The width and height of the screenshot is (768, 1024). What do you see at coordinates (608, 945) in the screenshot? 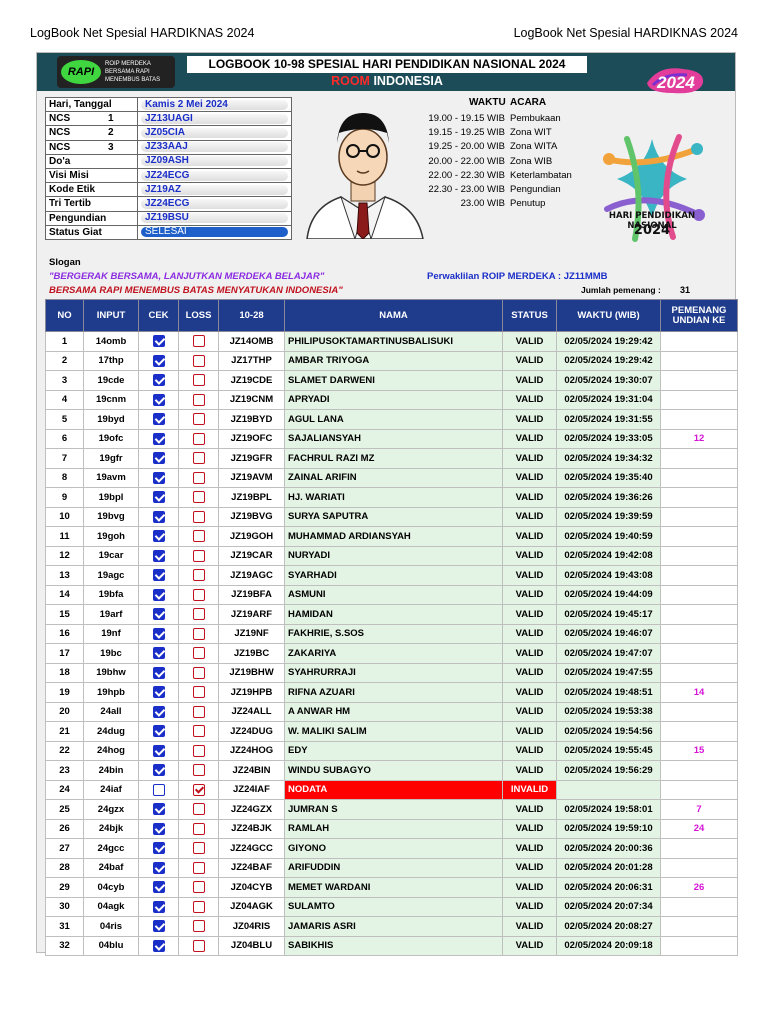
I see `cell-waktu: 02/05/2024 20:09:18` at bounding box center [608, 945].